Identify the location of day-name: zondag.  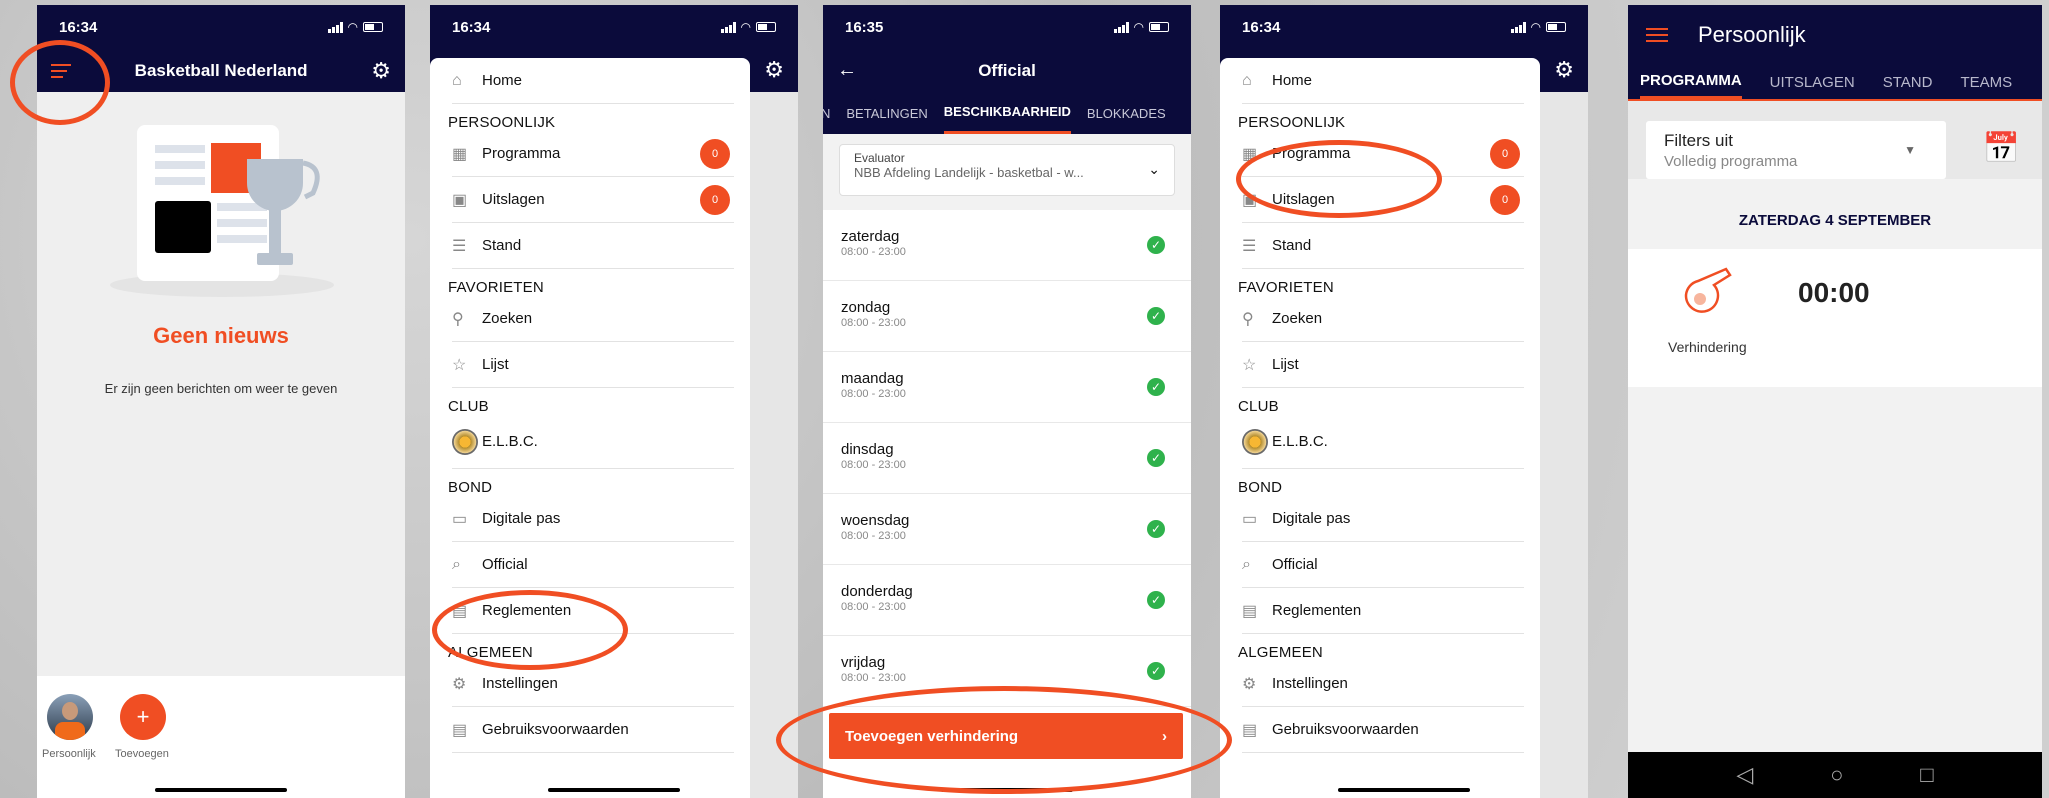
(866, 307).